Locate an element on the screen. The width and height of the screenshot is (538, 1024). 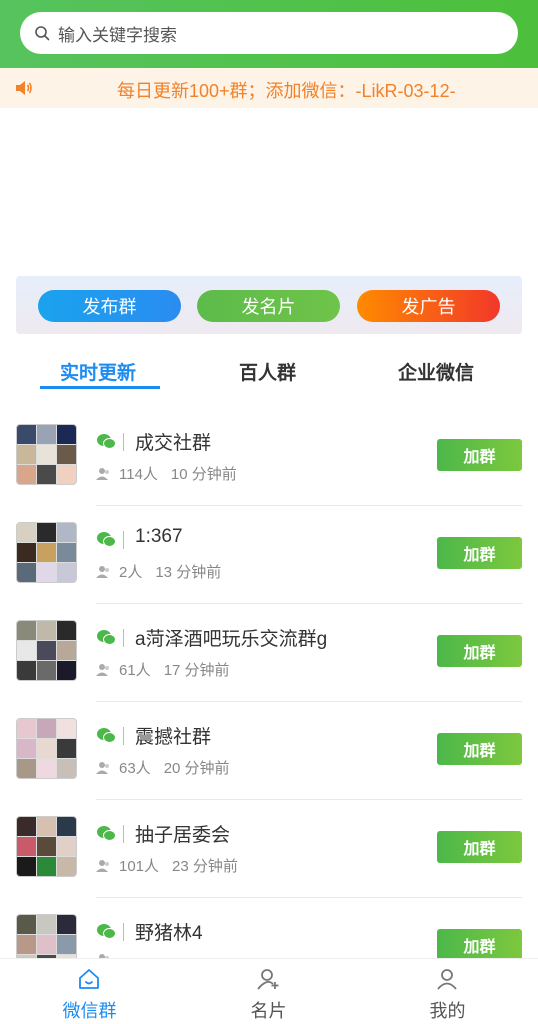
active-tab-indicator is located at coordinates (100, 387).